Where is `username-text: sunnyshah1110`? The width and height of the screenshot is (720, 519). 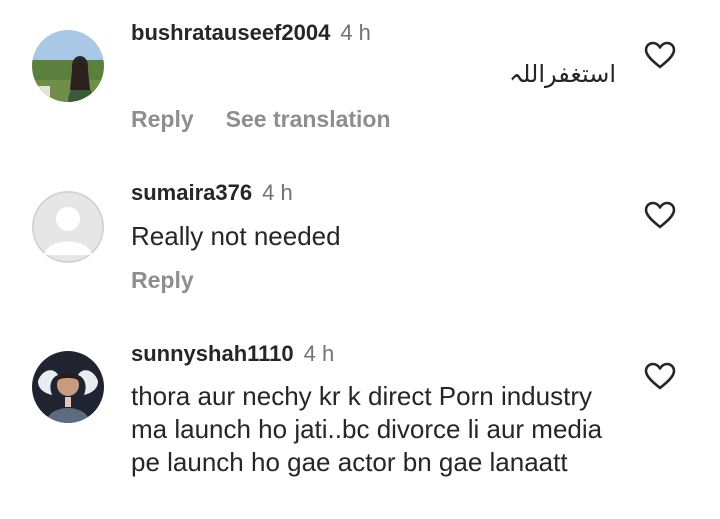
username-text: sunnyshah1110 is located at coordinates (212, 353).